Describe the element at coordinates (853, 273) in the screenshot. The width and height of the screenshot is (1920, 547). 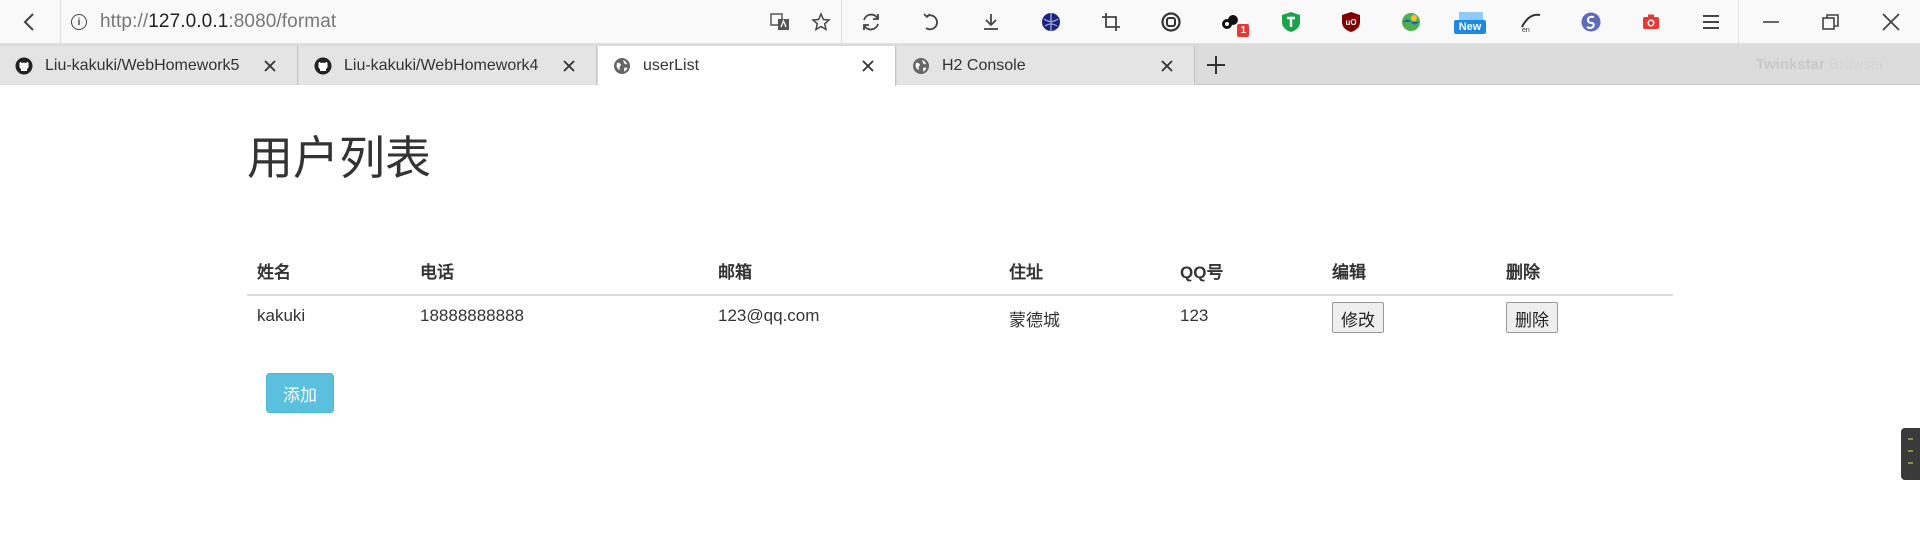
I see `header-email: 邮箱` at that location.